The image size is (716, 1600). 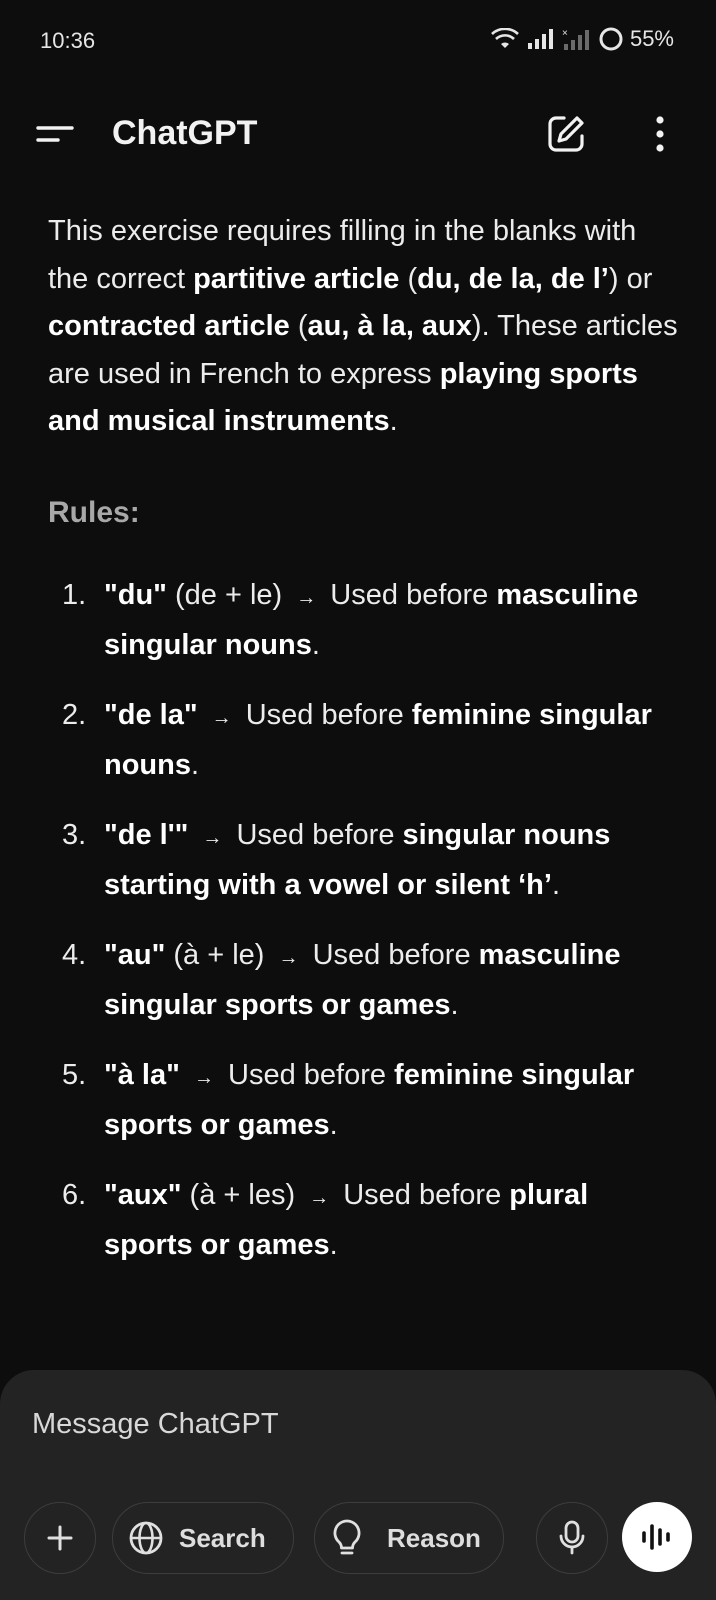 What do you see at coordinates (142, 1074) in the screenshot?
I see `rule-term: "à la"` at bounding box center [142, 1074].